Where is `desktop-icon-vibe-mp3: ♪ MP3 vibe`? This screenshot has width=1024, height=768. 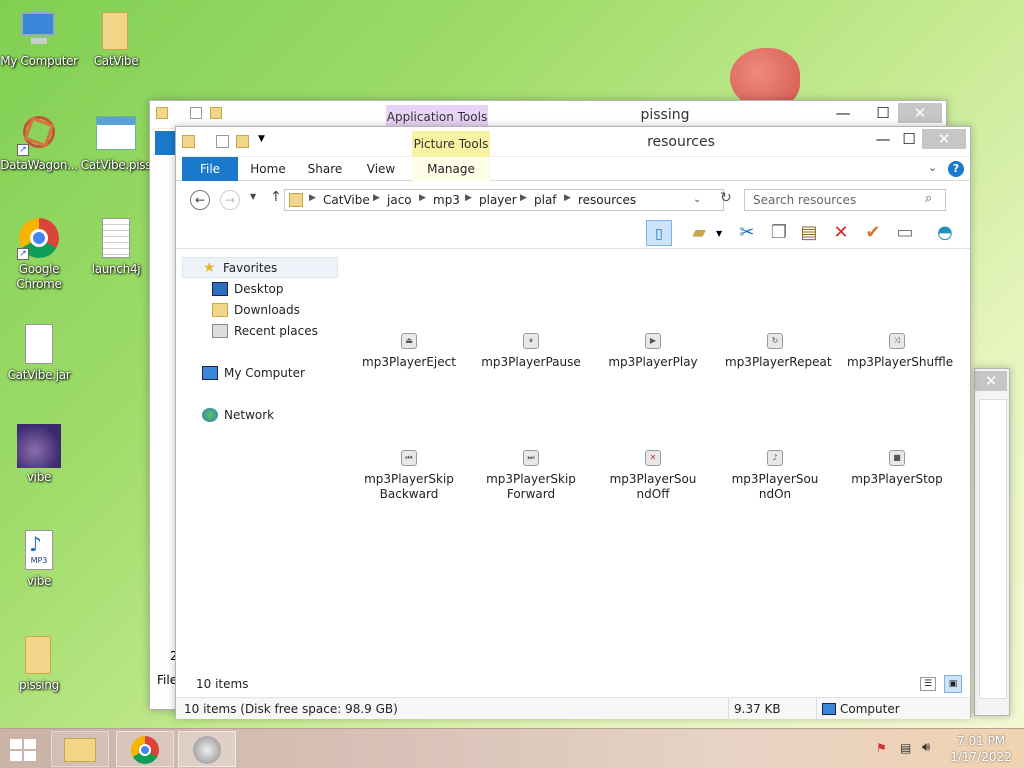
desktop-icon-vibe-mp3: ♪ MP3 vibe is located at coordinates (39, 558).